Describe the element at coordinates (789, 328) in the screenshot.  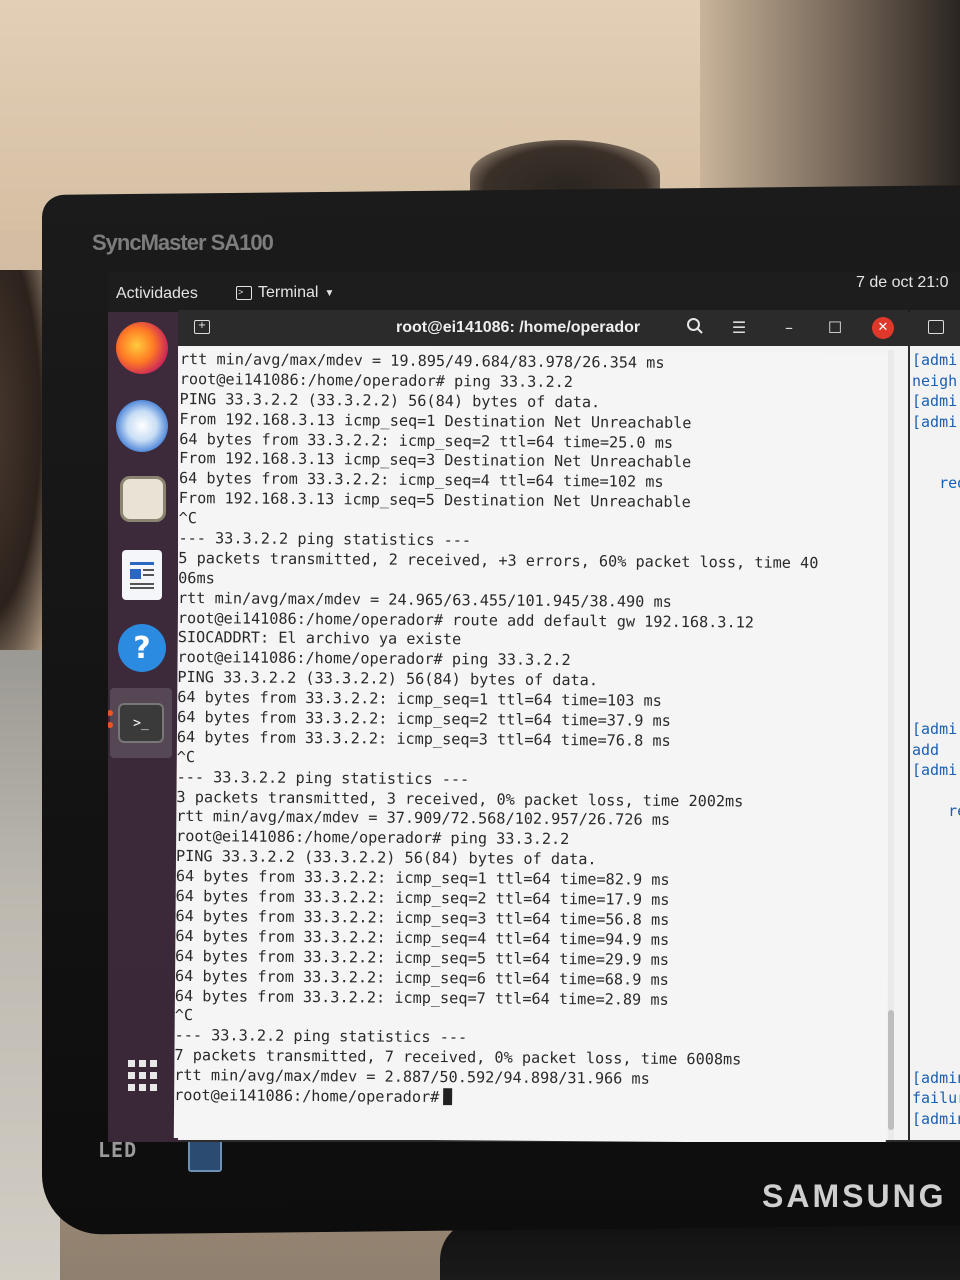
I see `minimize-icon: –` at that location.